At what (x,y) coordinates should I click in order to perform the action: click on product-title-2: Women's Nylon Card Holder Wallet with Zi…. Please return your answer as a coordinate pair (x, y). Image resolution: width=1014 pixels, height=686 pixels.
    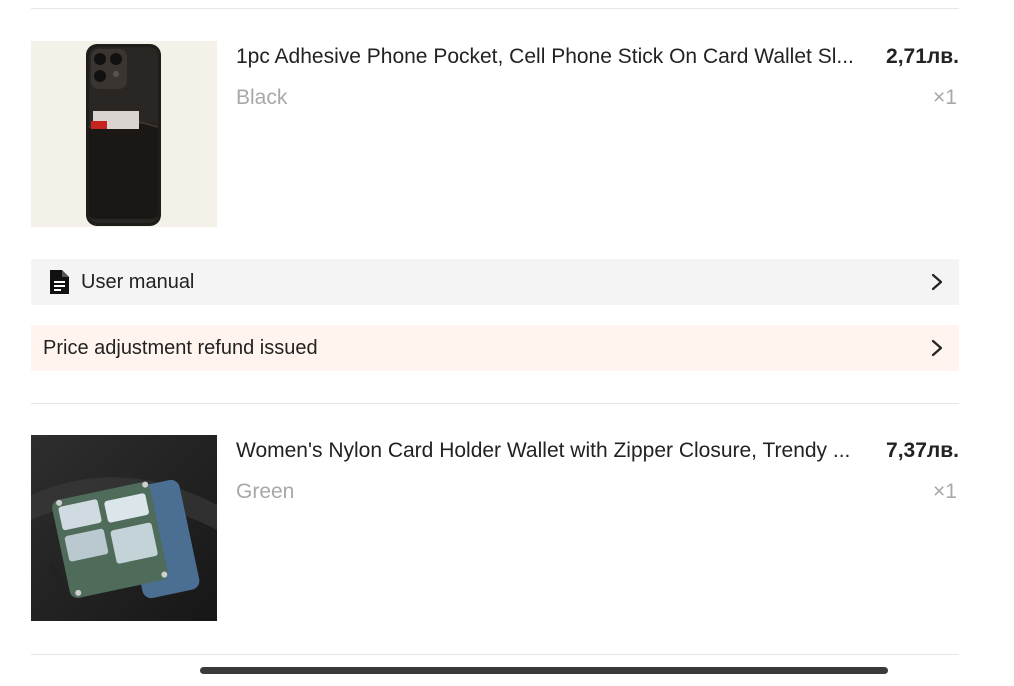
    Looking at the image, I should click on (552, 451).